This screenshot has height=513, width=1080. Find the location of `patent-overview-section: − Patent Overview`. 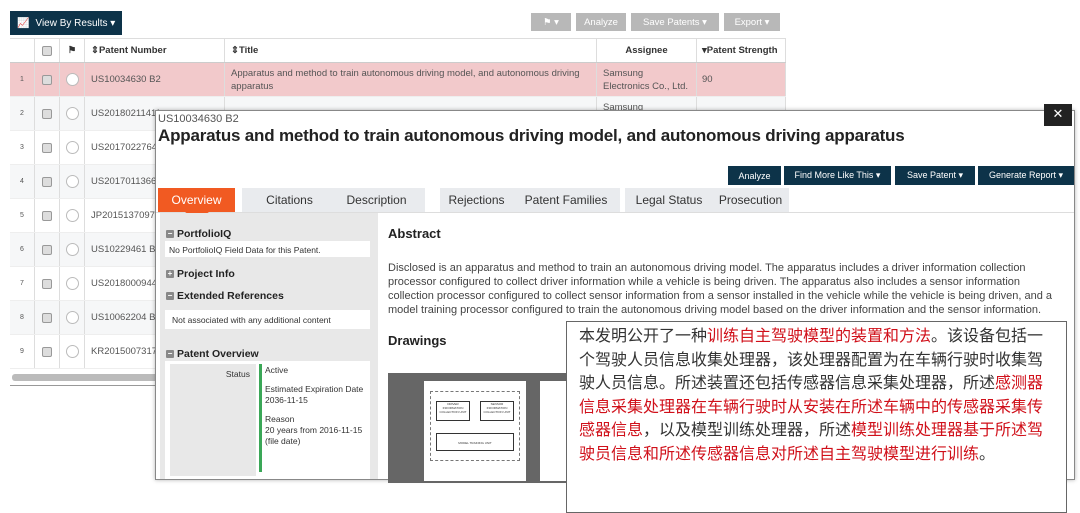

patent-overview-section: − Patent Overview is located at coordinates (212, 354).